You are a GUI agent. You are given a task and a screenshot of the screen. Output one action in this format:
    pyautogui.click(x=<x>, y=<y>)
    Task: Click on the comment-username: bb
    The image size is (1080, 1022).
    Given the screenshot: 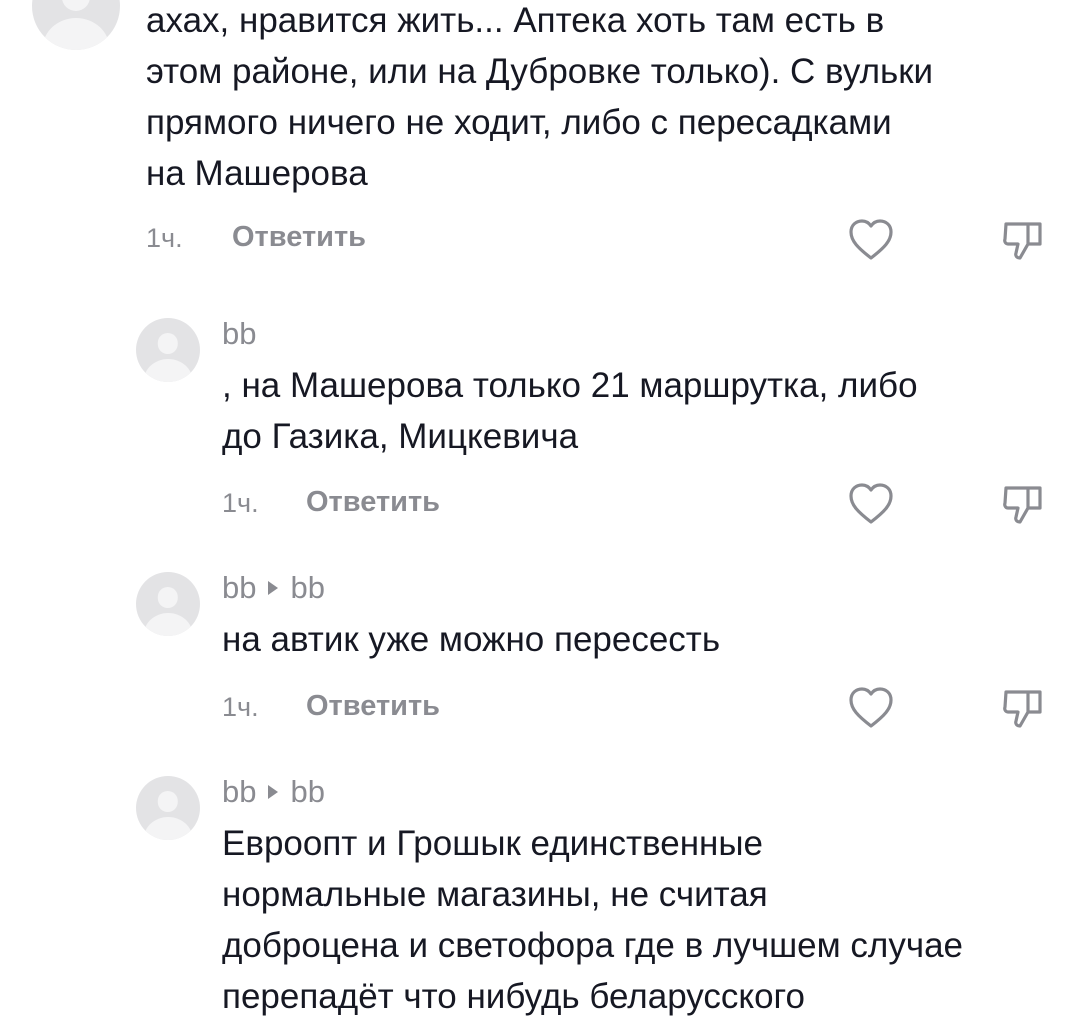 What is the action you would take?
    pyautogui.click(x=239, y=334)
    